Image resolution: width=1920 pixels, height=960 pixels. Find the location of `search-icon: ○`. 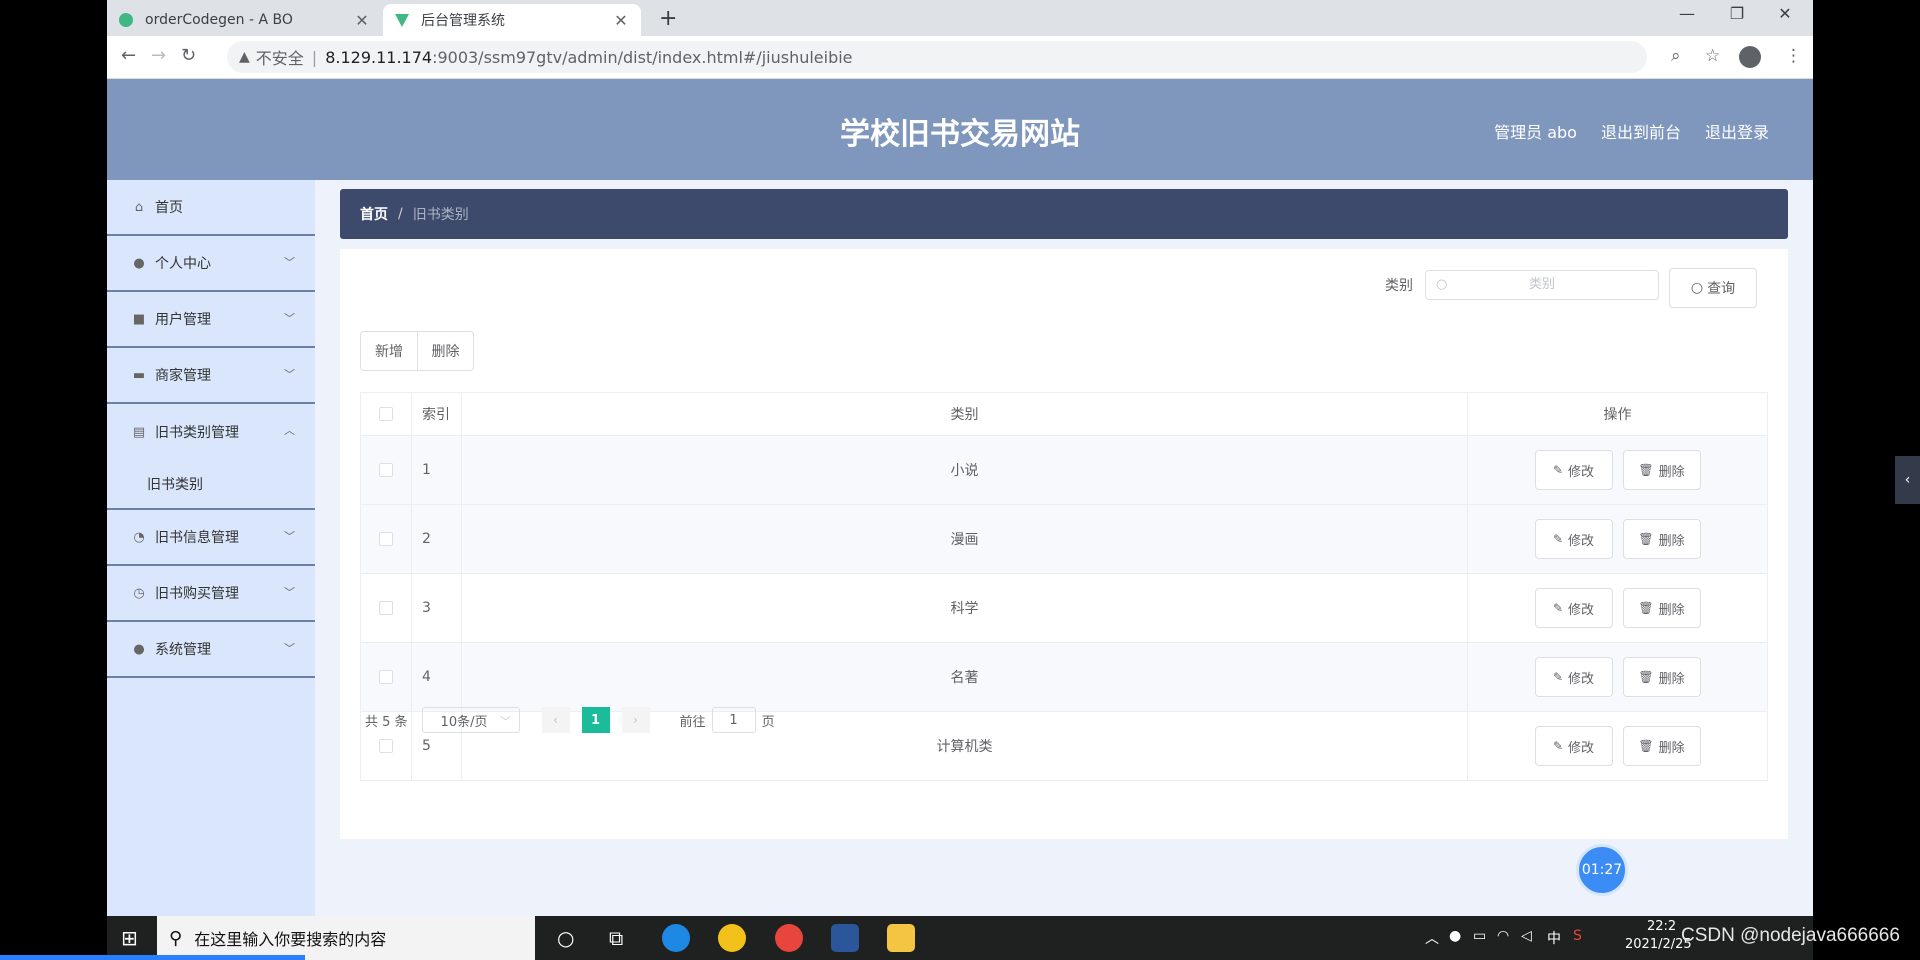

search-icon: ○ is located at coordinates (1442, 284).